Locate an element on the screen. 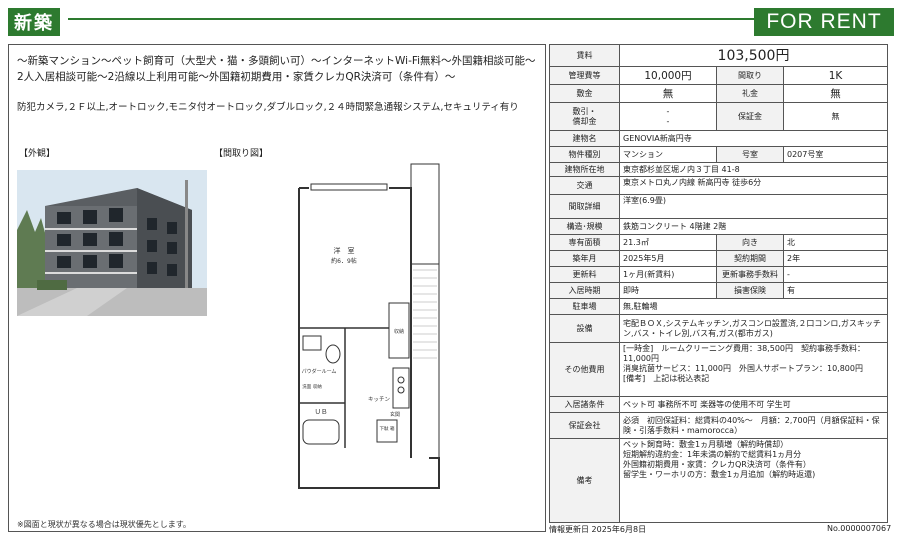 Image resolution: width=901 pixels, height=537 pixels. new-construction-badge: 新築 is located at coordinates (34, 22).